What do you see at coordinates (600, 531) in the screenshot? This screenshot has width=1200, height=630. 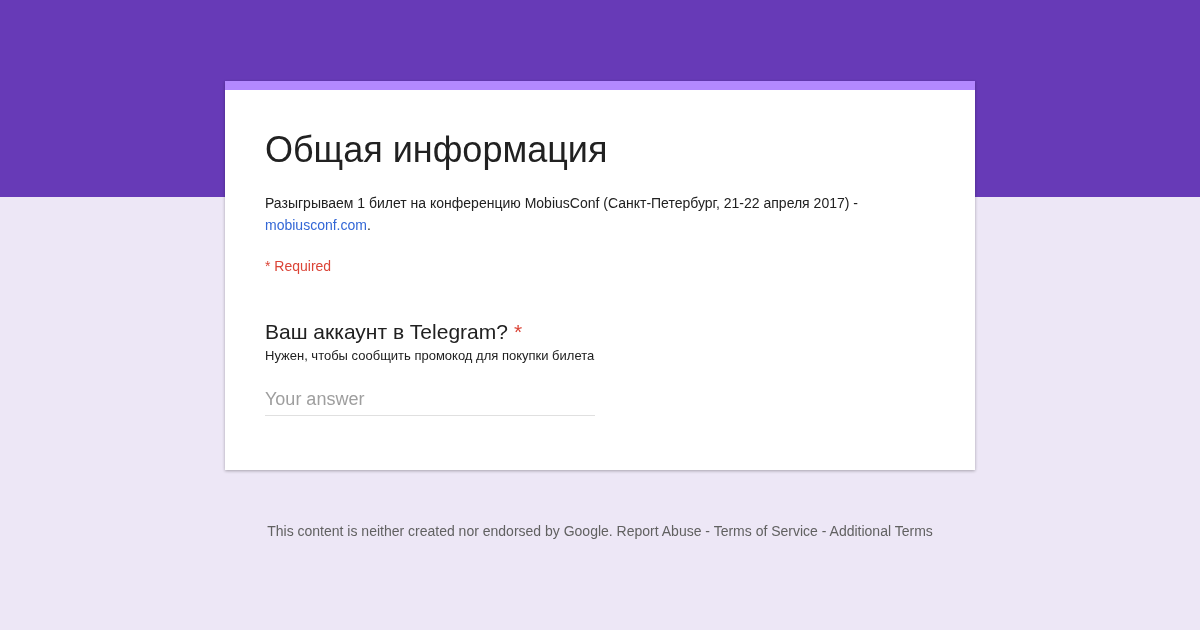 I see `footer-text: This content is neither created nor endorsed by Google. Report Abuse - Terms of Service - Additional Terms` at bounding box center [600, 531].